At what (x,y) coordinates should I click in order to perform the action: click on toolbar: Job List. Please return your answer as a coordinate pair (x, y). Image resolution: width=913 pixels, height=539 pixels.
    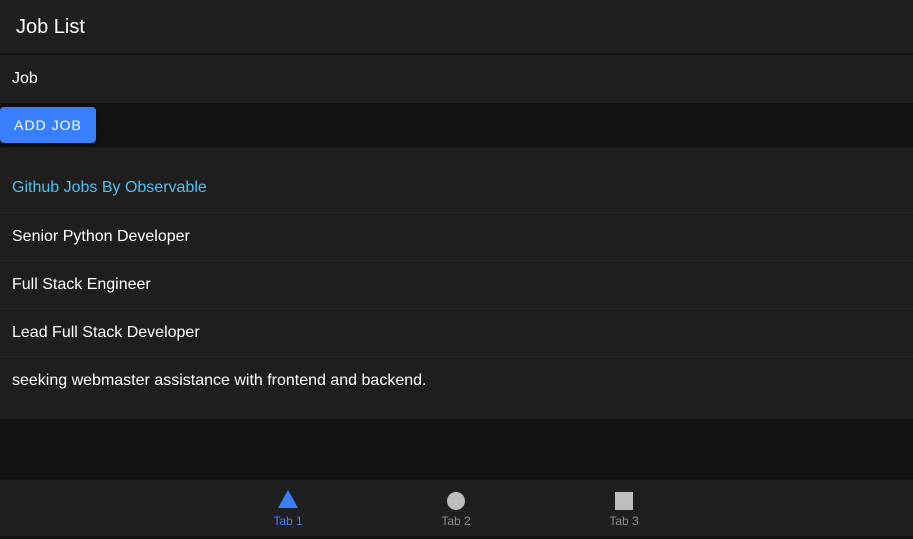
    Looking at the image, I should click on (456, 27).